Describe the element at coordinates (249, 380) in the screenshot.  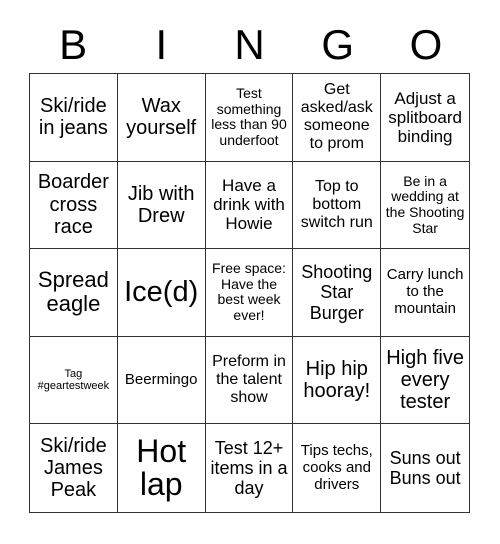
I see `bingo-cell: Preform in the talent show` at that location.